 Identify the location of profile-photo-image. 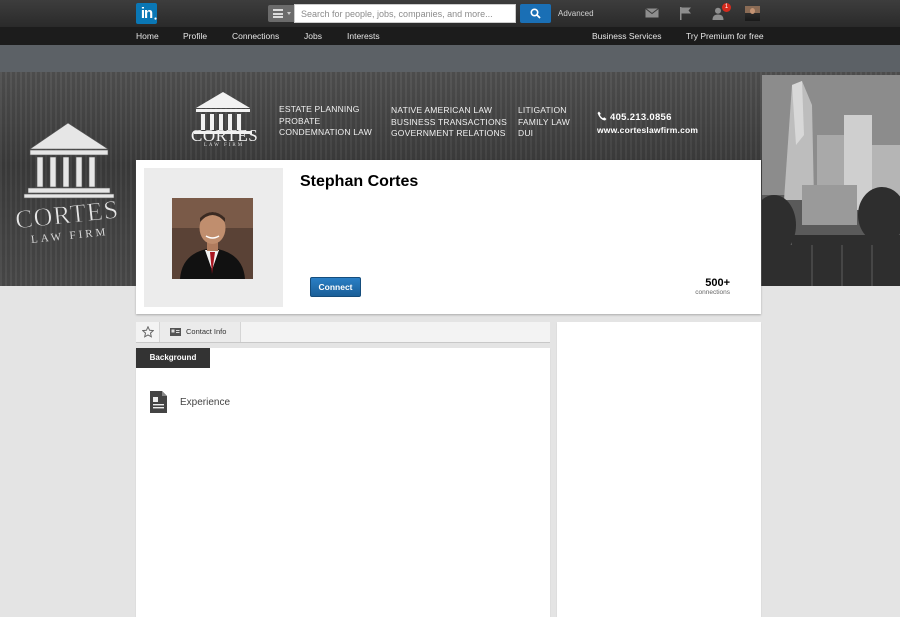
(212, 238).